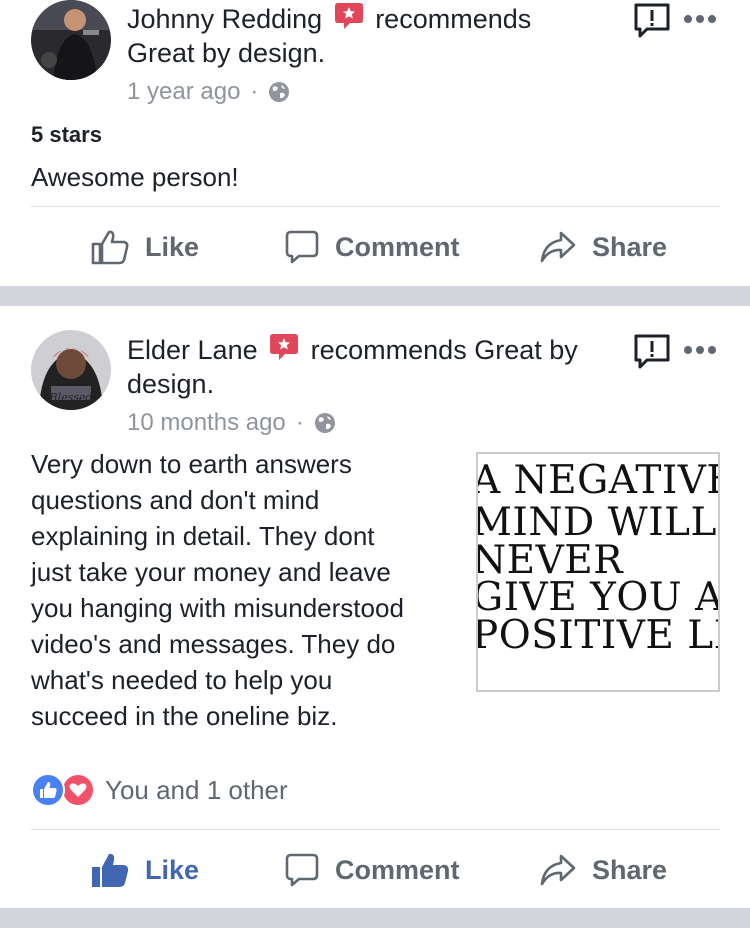 The height and width of the screenshot is (928, 750). Describe the element at coordinates (203, 536) in the screenshot. I see `review-line: explaining in detail. They dont` at that location.